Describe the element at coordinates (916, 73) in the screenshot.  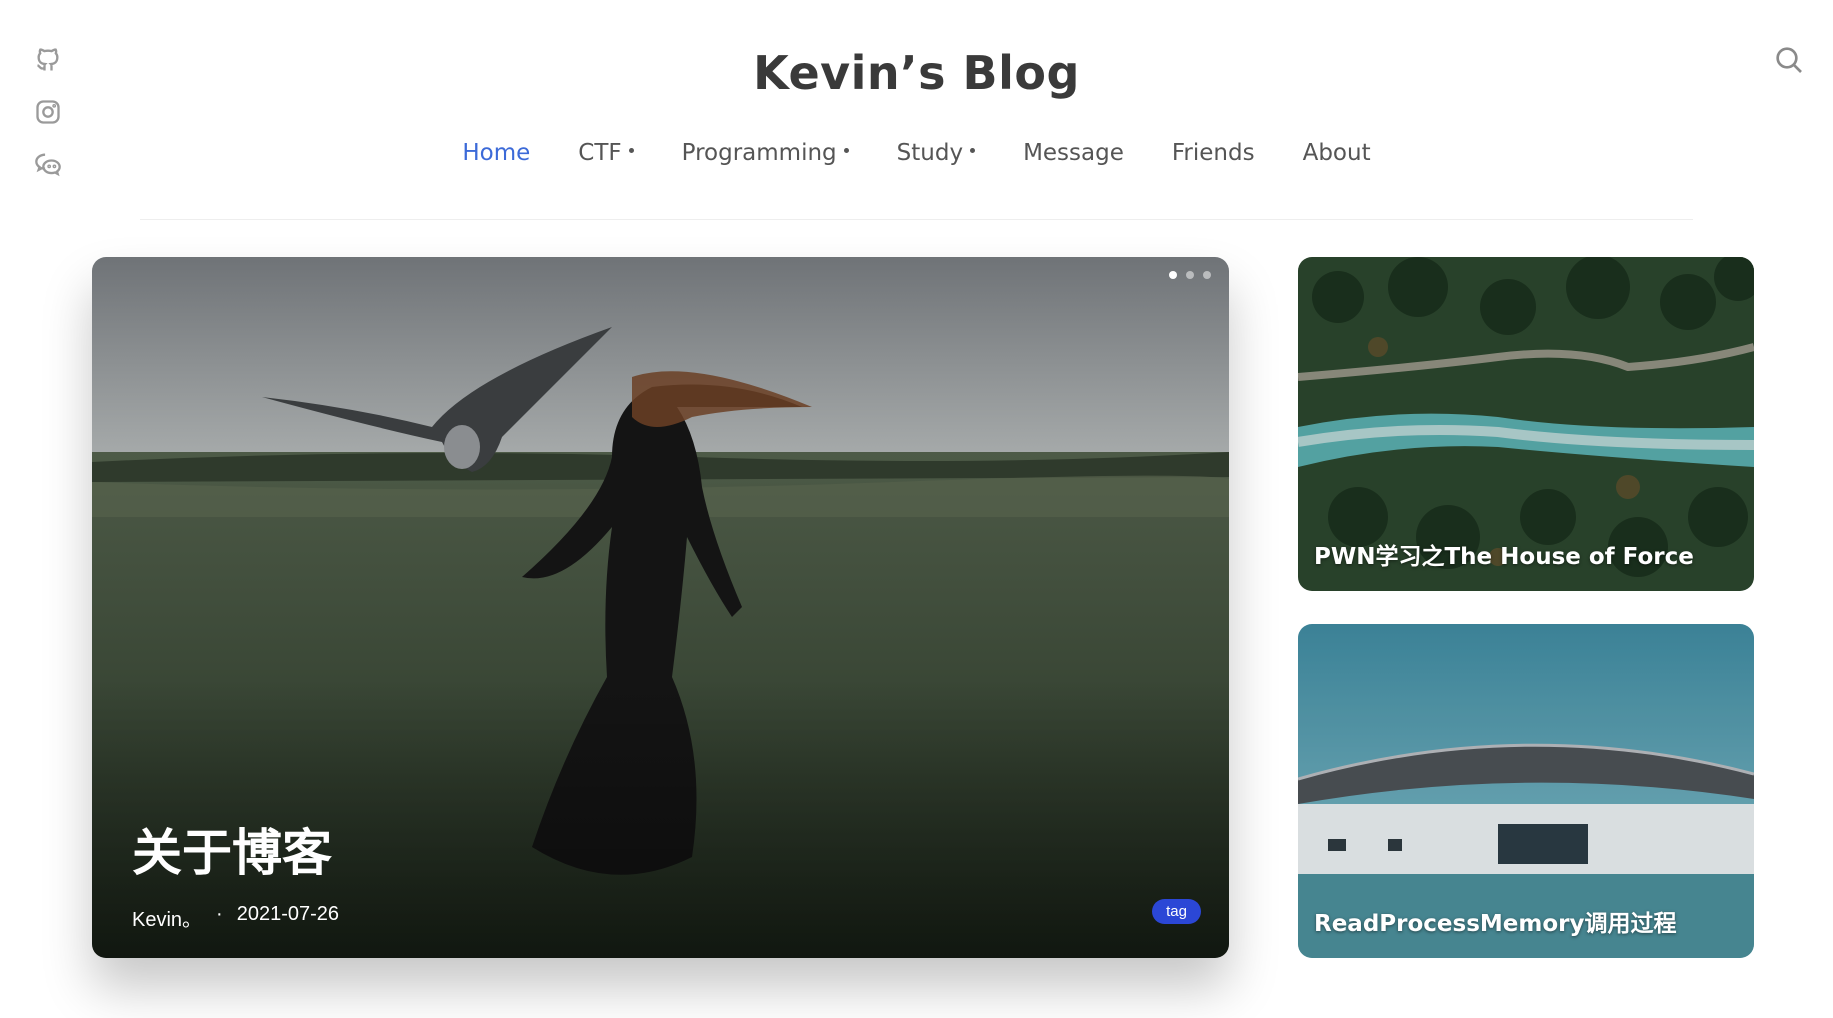
I see `site-title: Kevin’s Blog` at that location.